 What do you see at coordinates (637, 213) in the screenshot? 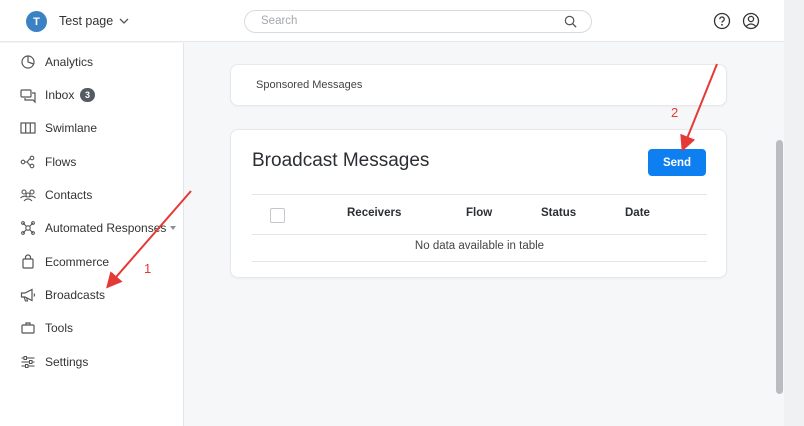
I see `column-header-date: Date` at bounding box center [637, 213].